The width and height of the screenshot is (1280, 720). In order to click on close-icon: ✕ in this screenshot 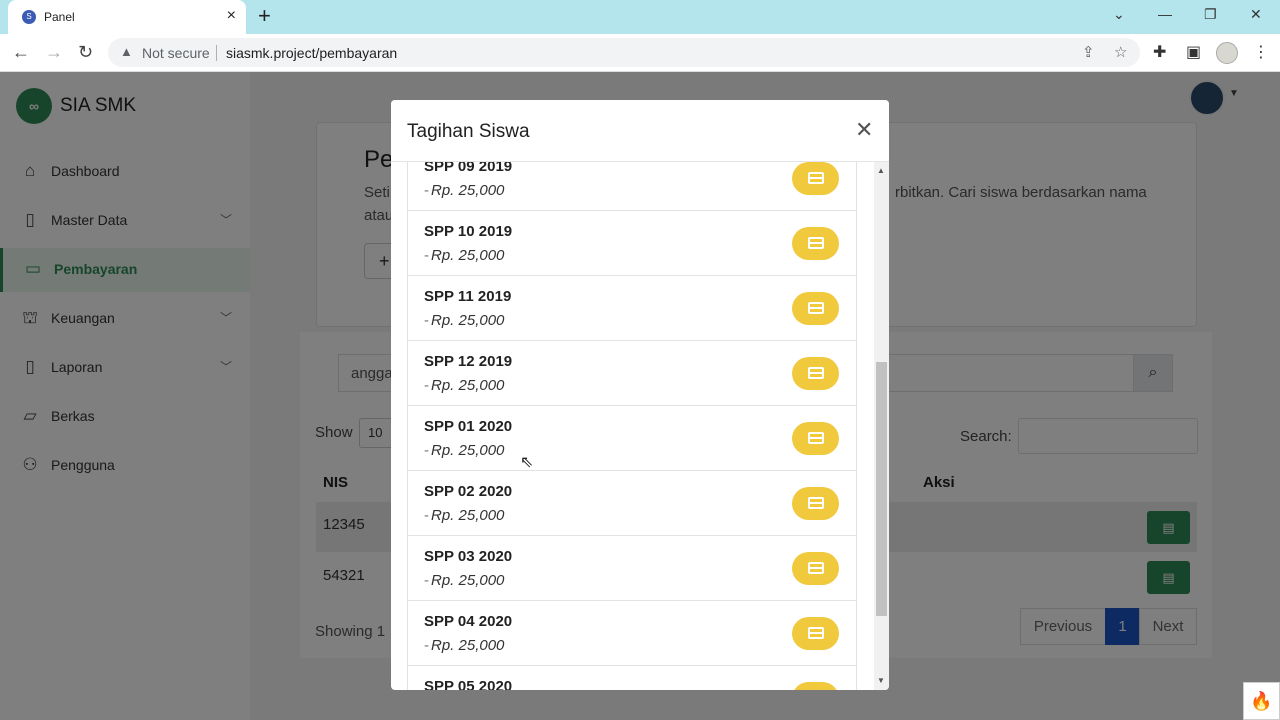, I will do `click(864, 130)`.